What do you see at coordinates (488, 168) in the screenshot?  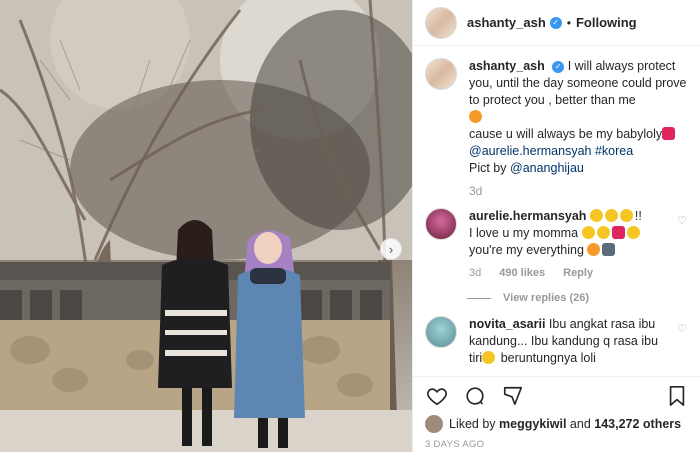 I see `caption-credit-prefix: Pict by` at bounding box center [488, 168].